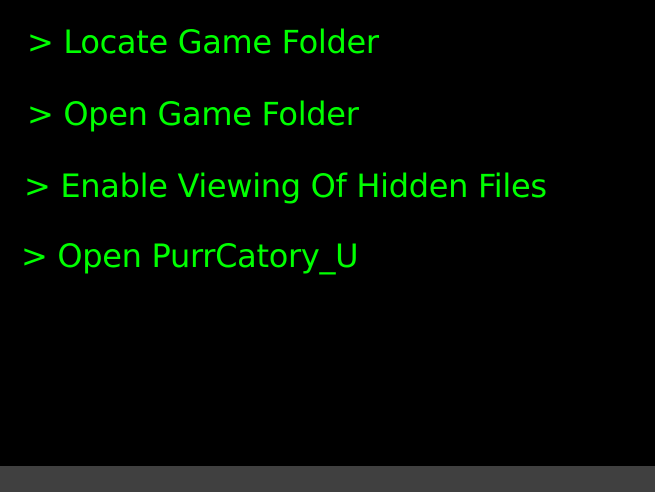 The height and width of the screenshot is (492, 655). Describe the element at coordinates (193, 114) in the screenshot. I see `command-open-game-folder: > Open Game Folder` at that location.